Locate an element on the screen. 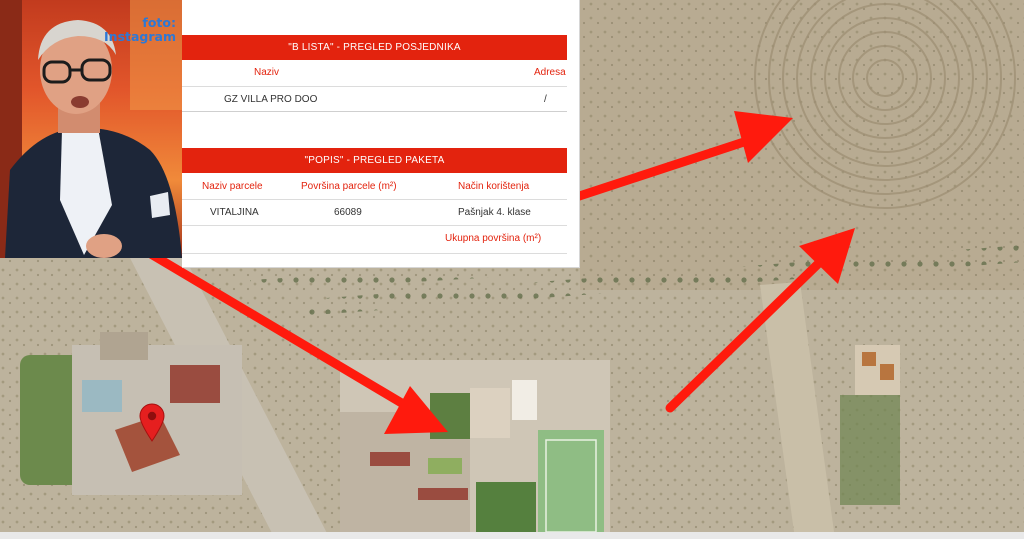 The width and height of the screenshot is (1024, 539). parcels-total-label: Ukupna površina (m²) is located at coordinates (493, 238).